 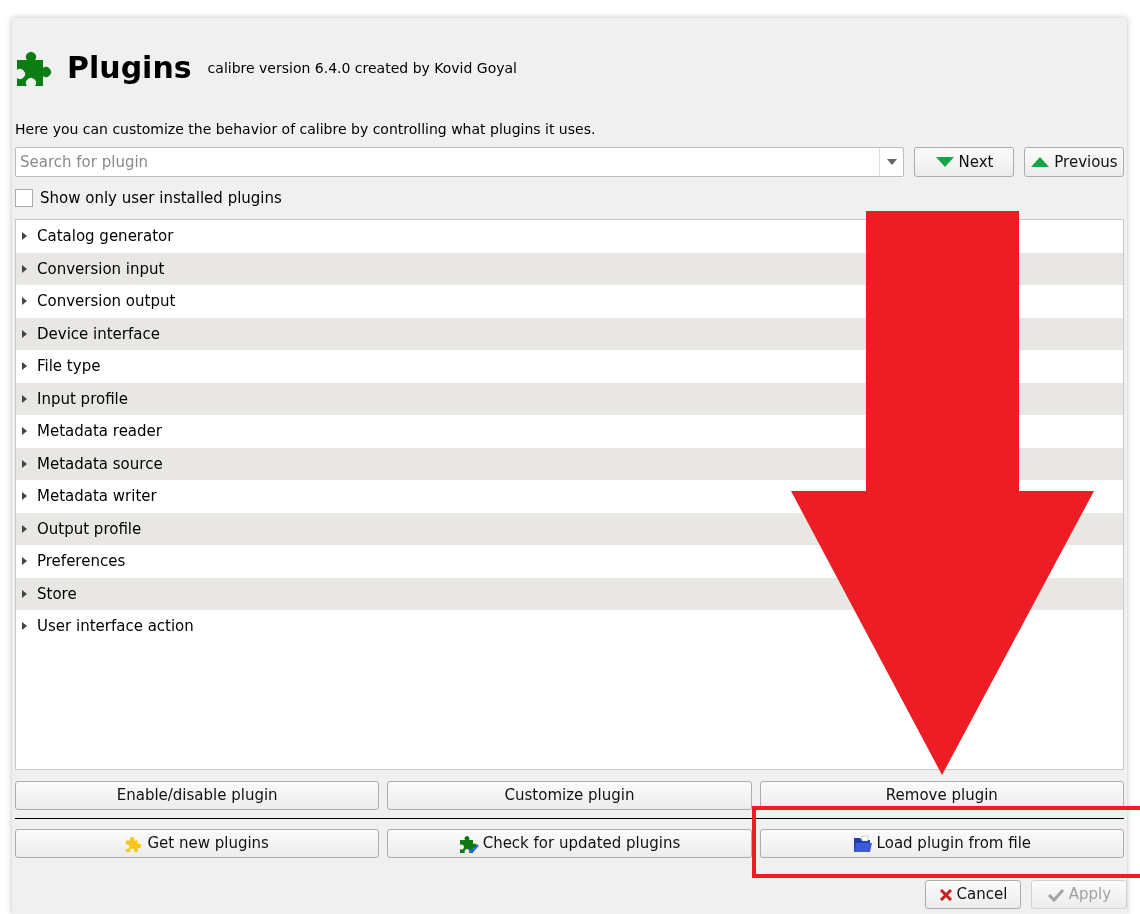 What do you see at coordinates (115, 626) in the screenshot?
I see `tree-item: User interface action` at bounding box center [115, 626].